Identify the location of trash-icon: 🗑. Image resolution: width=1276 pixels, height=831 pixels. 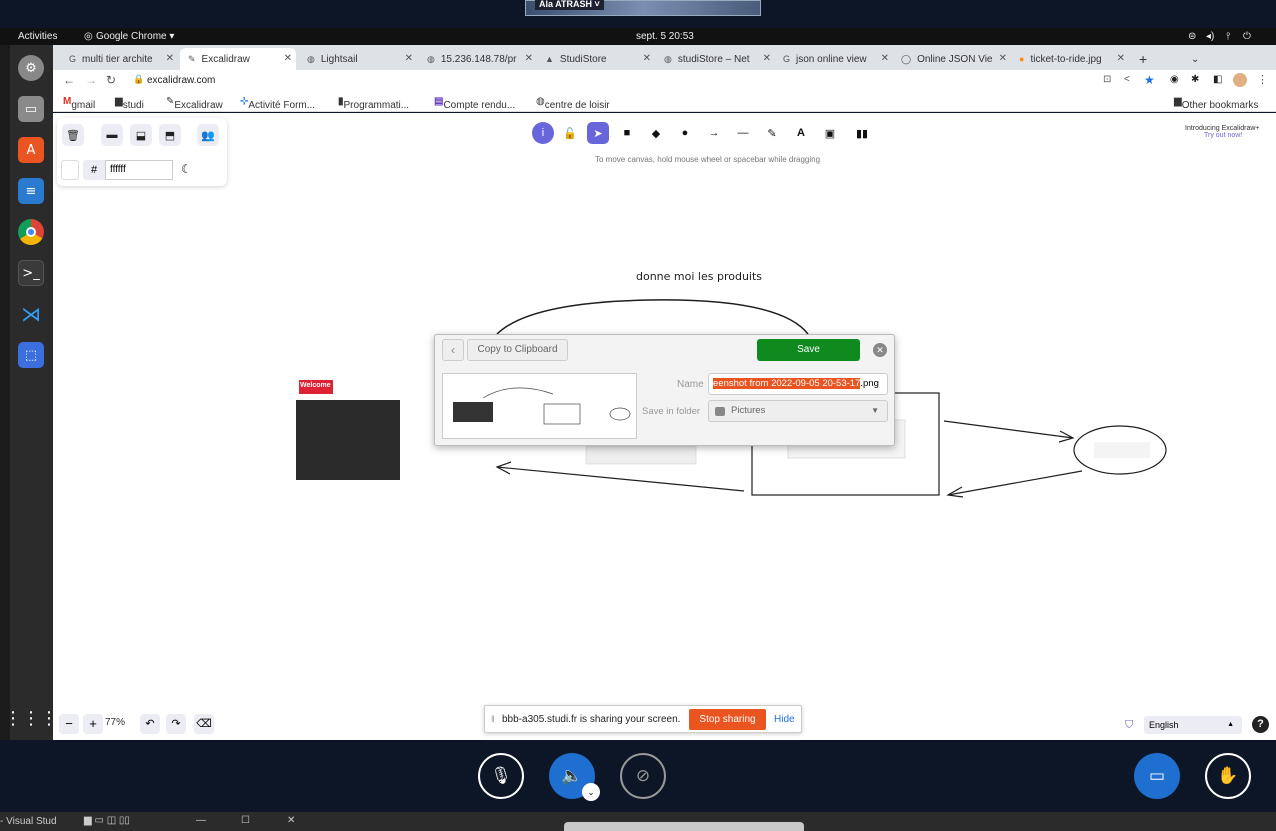
(73, 135).